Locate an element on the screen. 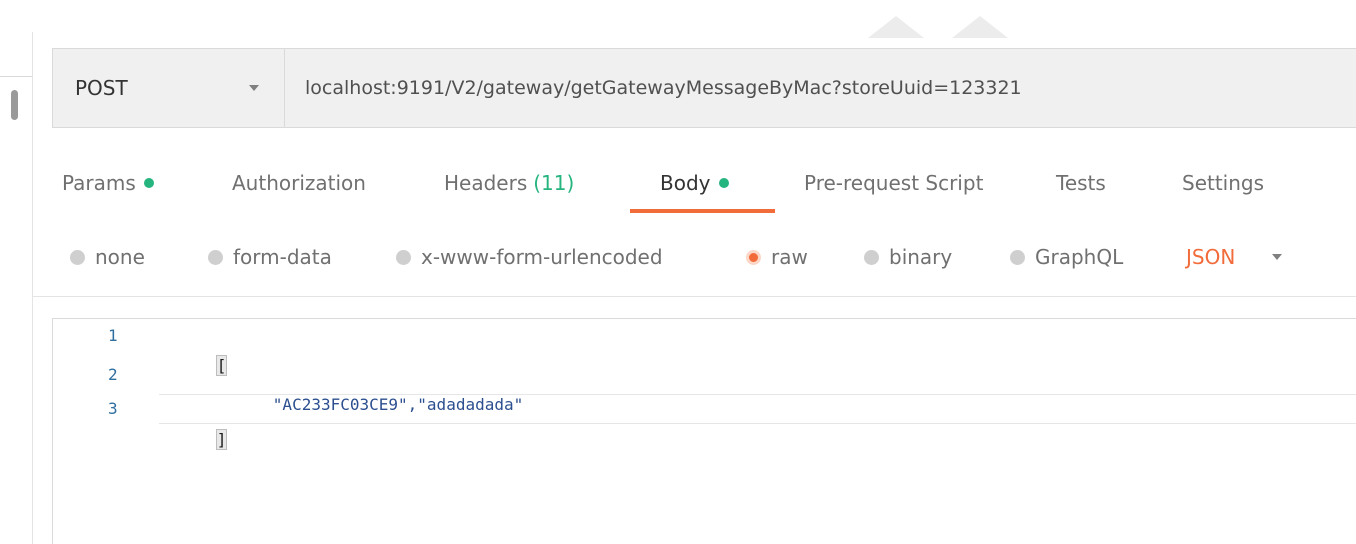 This screenshot has width=1356, height=544. method-label: POST is located at coordinates (101, 88).